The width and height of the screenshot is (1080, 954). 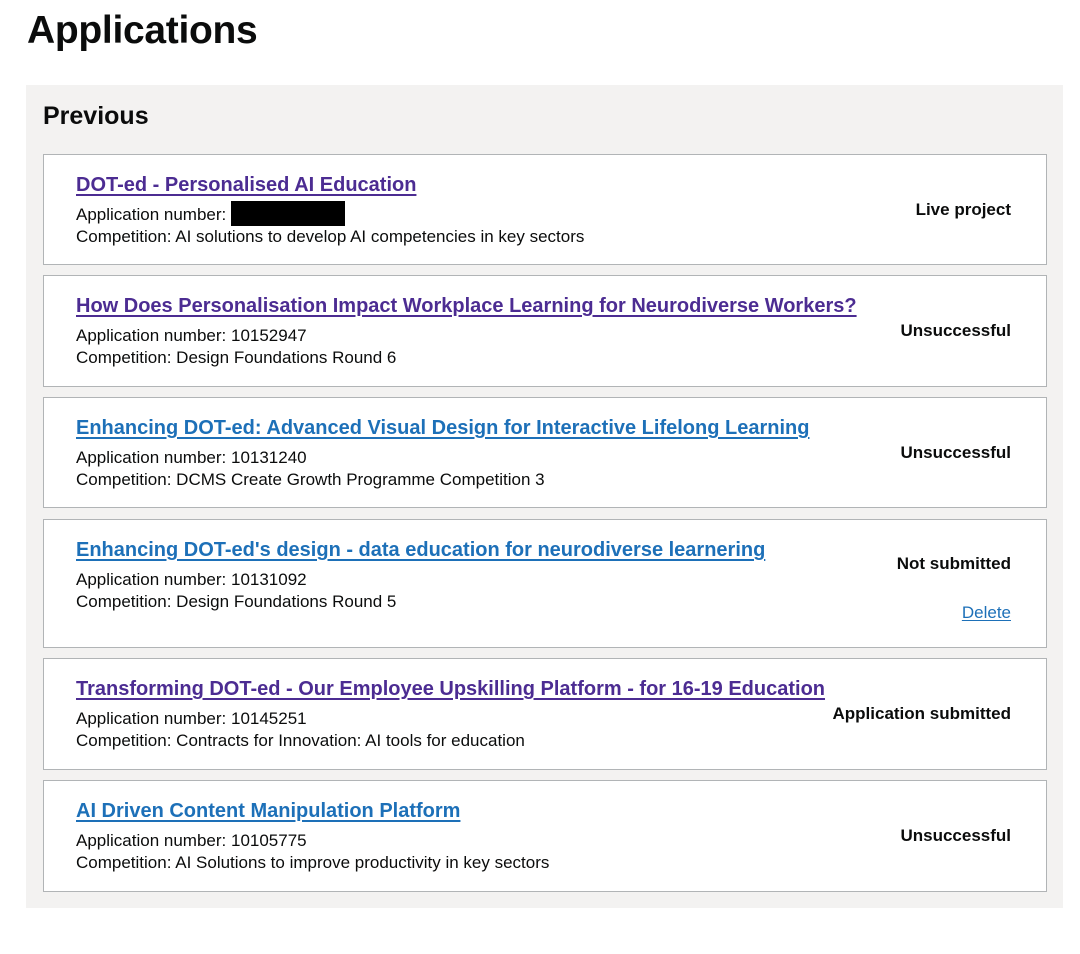 What do you see at coordinates (268, 811) in the screenshot?
I see `application-title-link: AI Driven Content Manipulation Platform` at bounding box center [268, 811].